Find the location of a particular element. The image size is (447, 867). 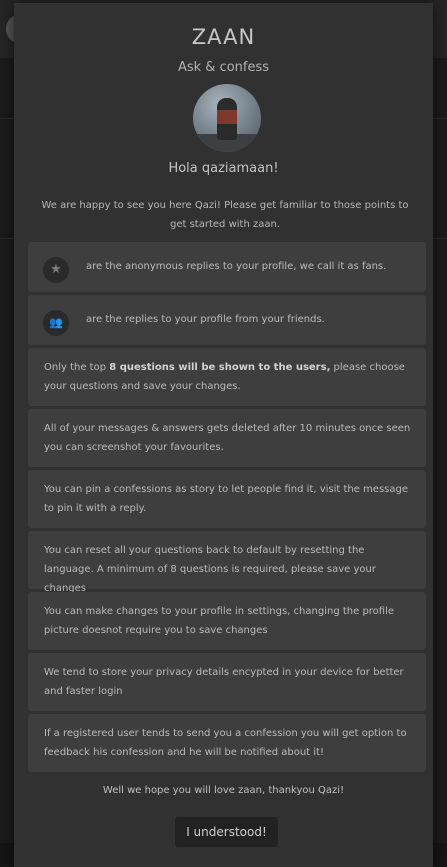

star-icon: ★ is located at coordinates (56, 270).